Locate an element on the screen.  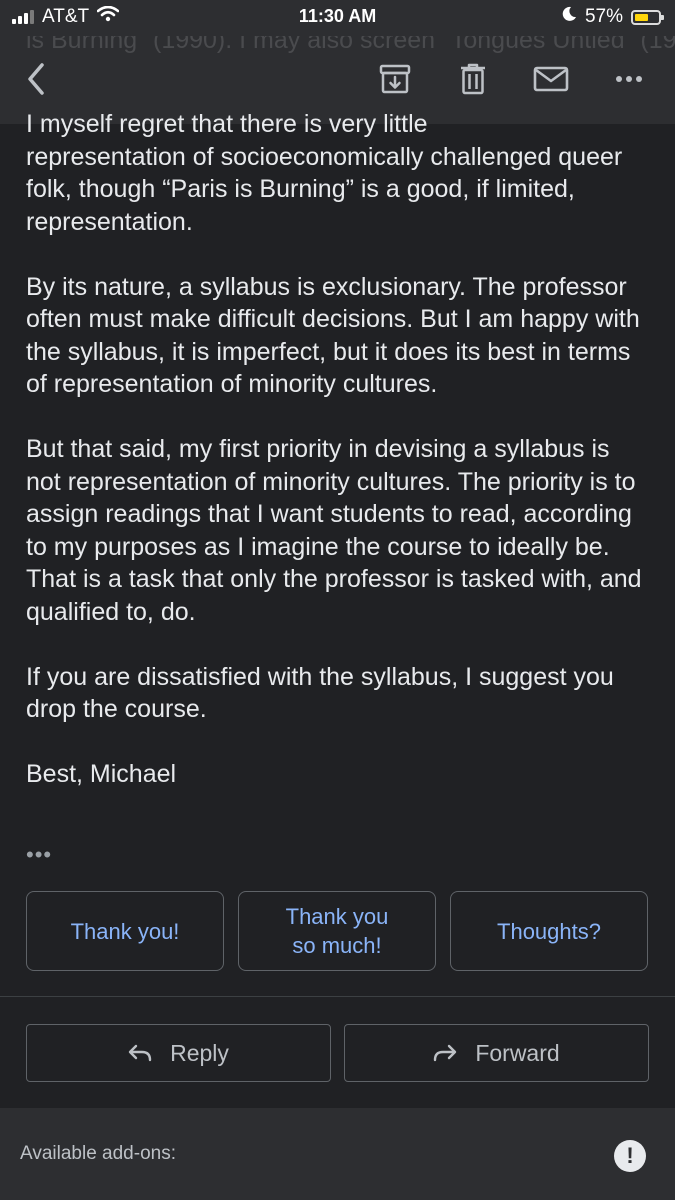
archive-icon is located at coordinates (395, 79).